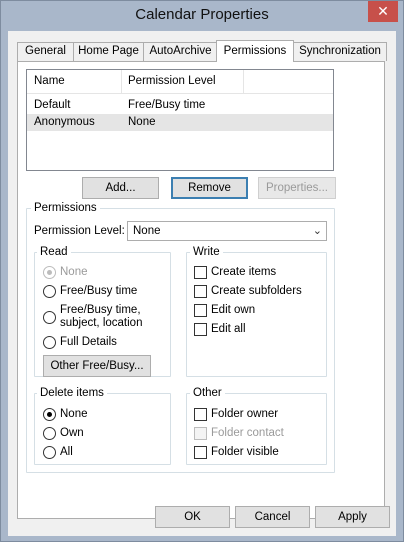  Describe the element at coordinates (74, 414) in the screenshot. I see `delete-none-label: None` at that location.